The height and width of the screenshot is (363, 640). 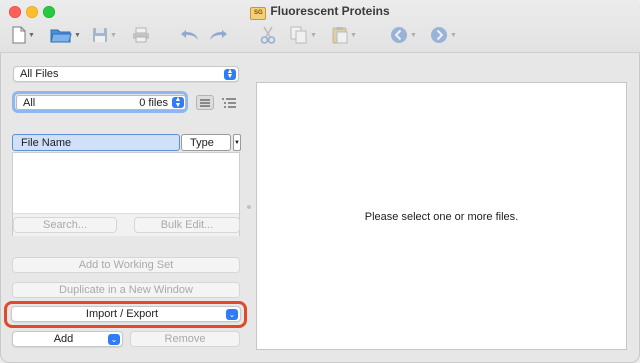 I want to click on print-icon, so click(x=141, y=35).